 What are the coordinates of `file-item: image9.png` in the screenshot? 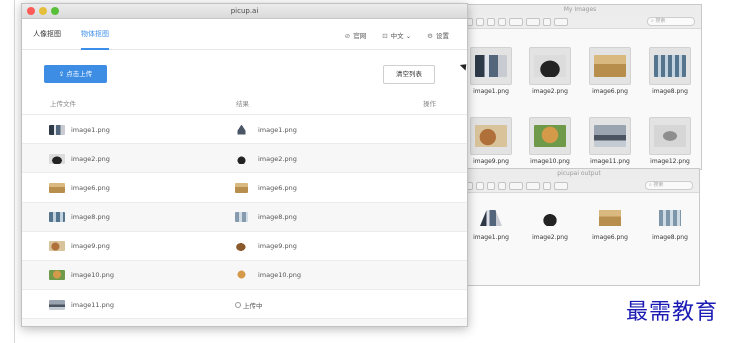 It's located at (491, 141).